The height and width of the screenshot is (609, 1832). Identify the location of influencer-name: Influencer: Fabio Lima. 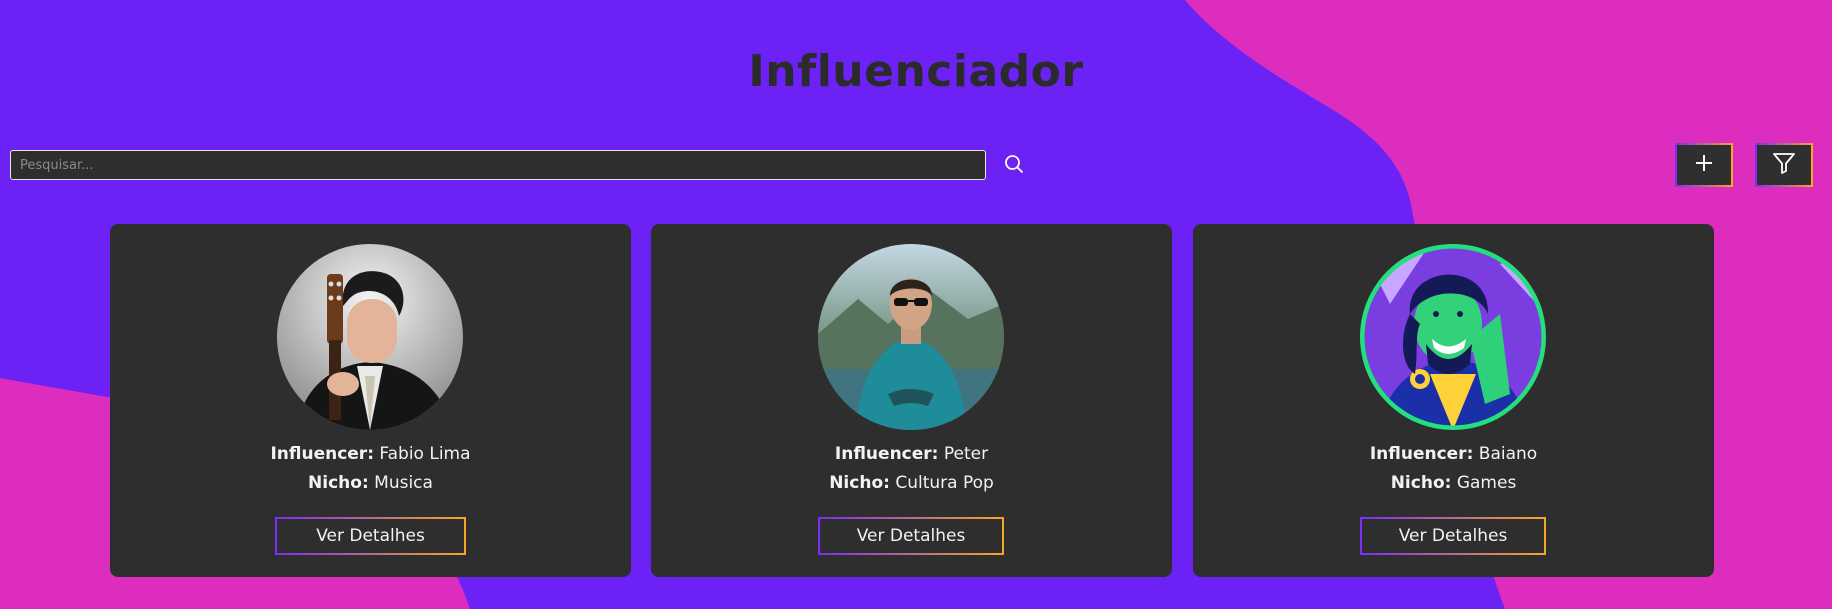
(370, 454).